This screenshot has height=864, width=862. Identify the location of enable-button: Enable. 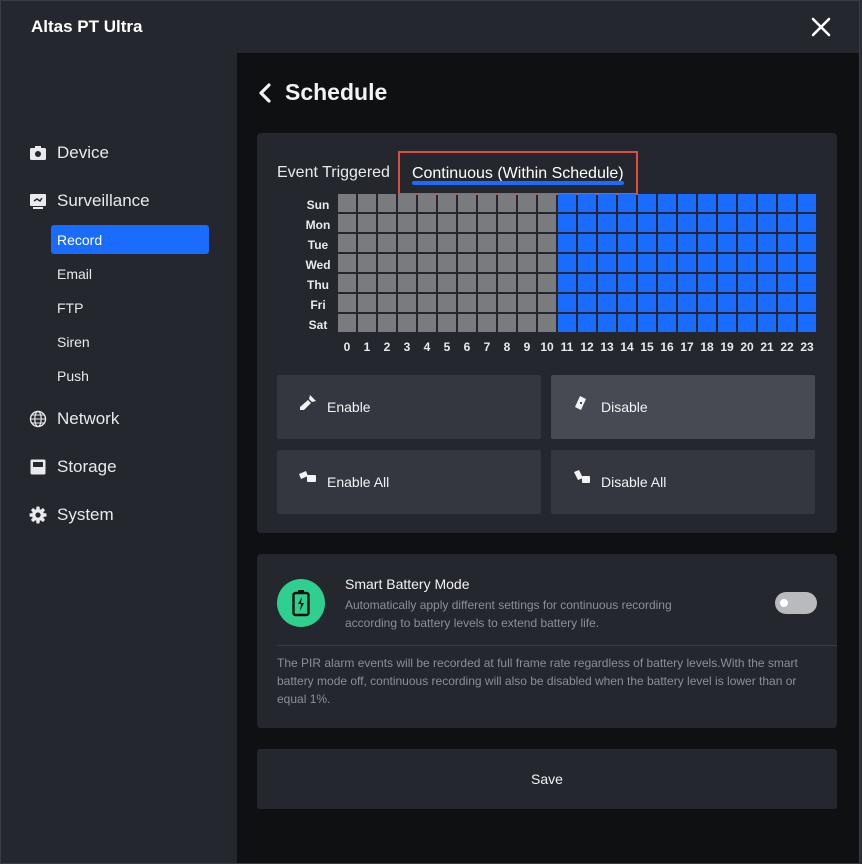
(409, 407).